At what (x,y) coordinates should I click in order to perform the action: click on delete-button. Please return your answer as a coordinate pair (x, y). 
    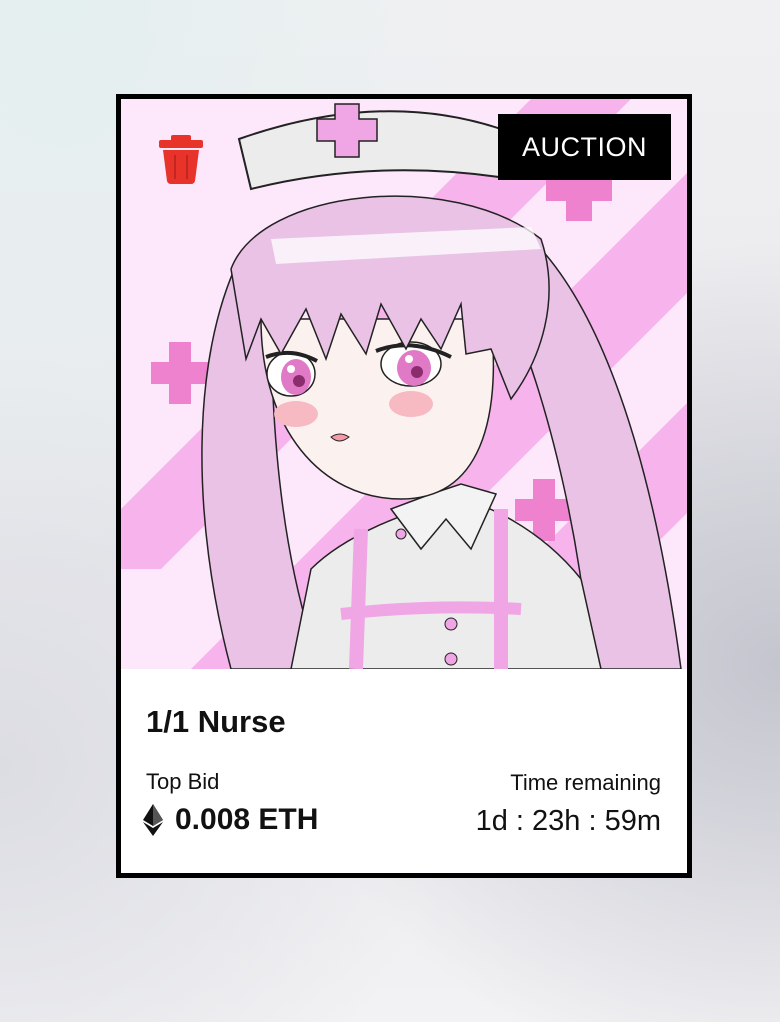
    Looking at the image, I should click on (181, 159).